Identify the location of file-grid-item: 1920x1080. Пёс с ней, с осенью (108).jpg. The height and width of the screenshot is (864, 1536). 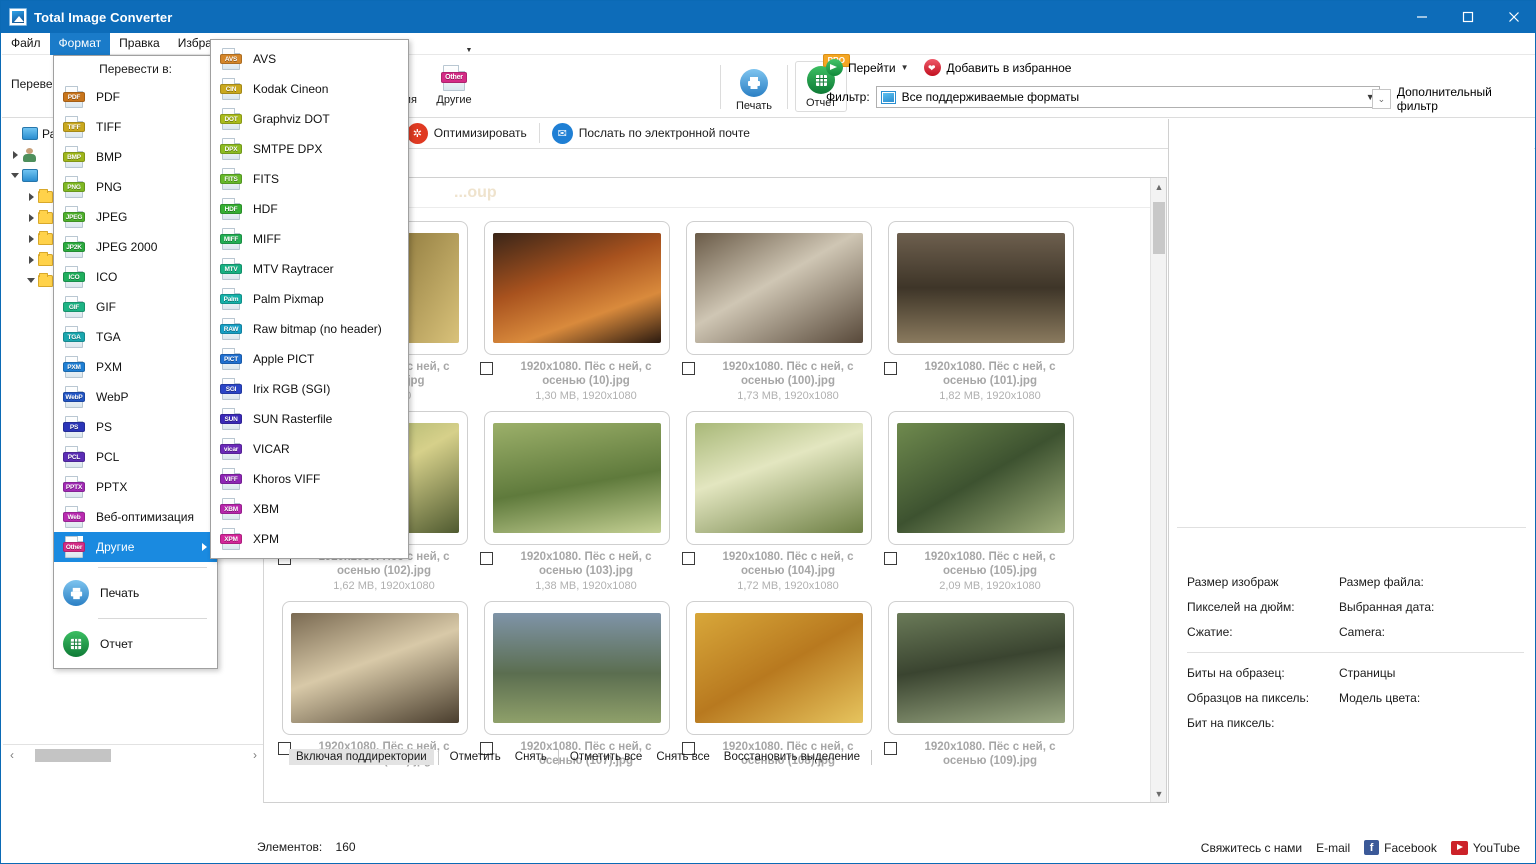
(779, 685).